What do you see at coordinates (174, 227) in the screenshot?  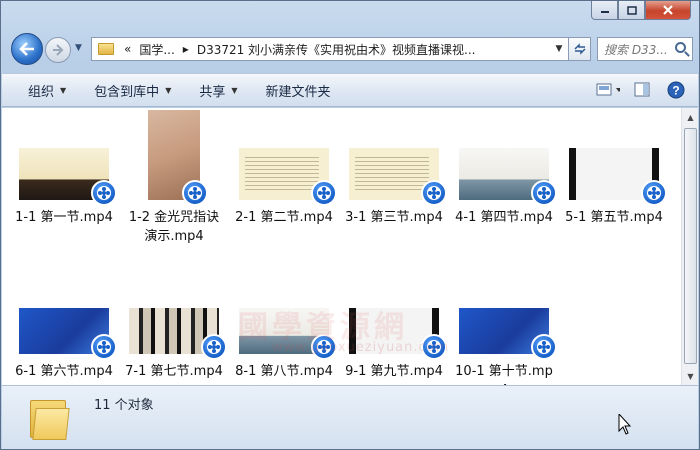 I see `file-name: 1-2 金光咒指诀演示.mp4` at bounding box center [174, 227].